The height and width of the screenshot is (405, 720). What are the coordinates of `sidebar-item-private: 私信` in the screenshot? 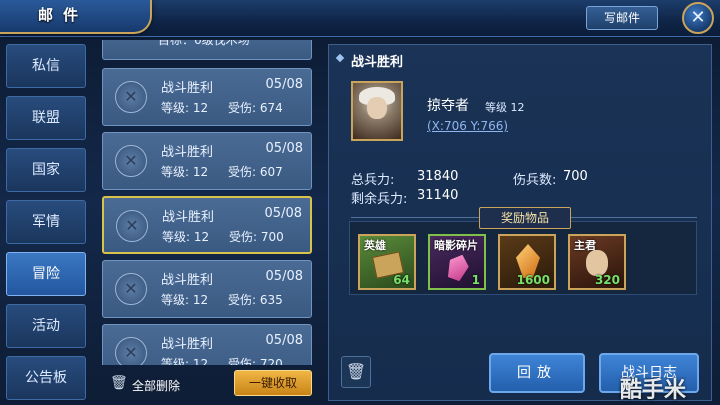 It's located at (46, 66).